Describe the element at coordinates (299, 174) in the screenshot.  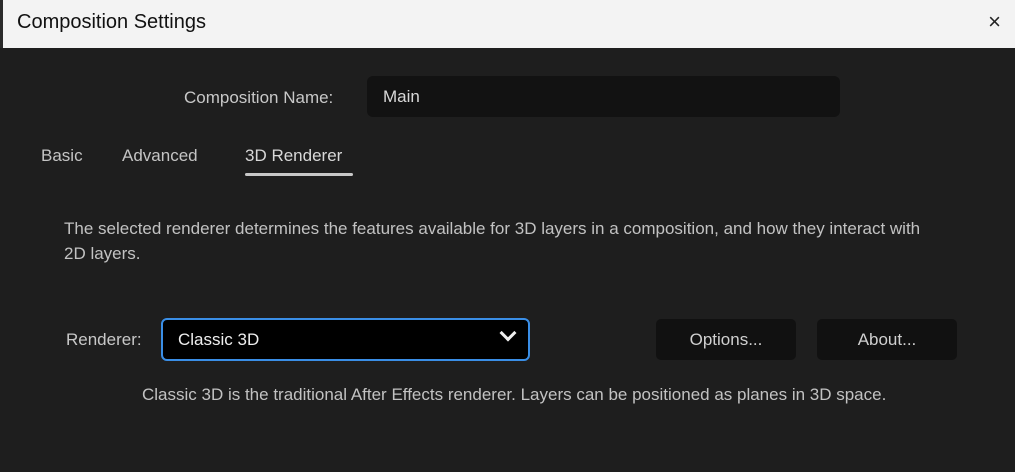
I see `active-tab-indicator` at that location.